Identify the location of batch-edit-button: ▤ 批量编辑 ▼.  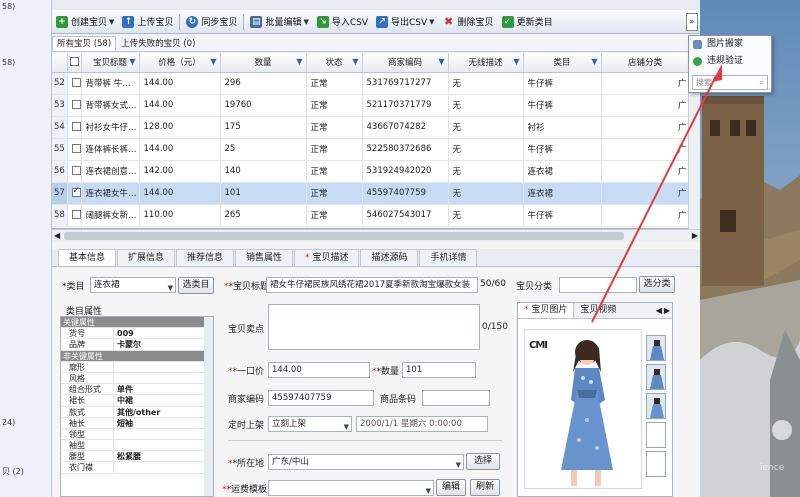
(279, 22).